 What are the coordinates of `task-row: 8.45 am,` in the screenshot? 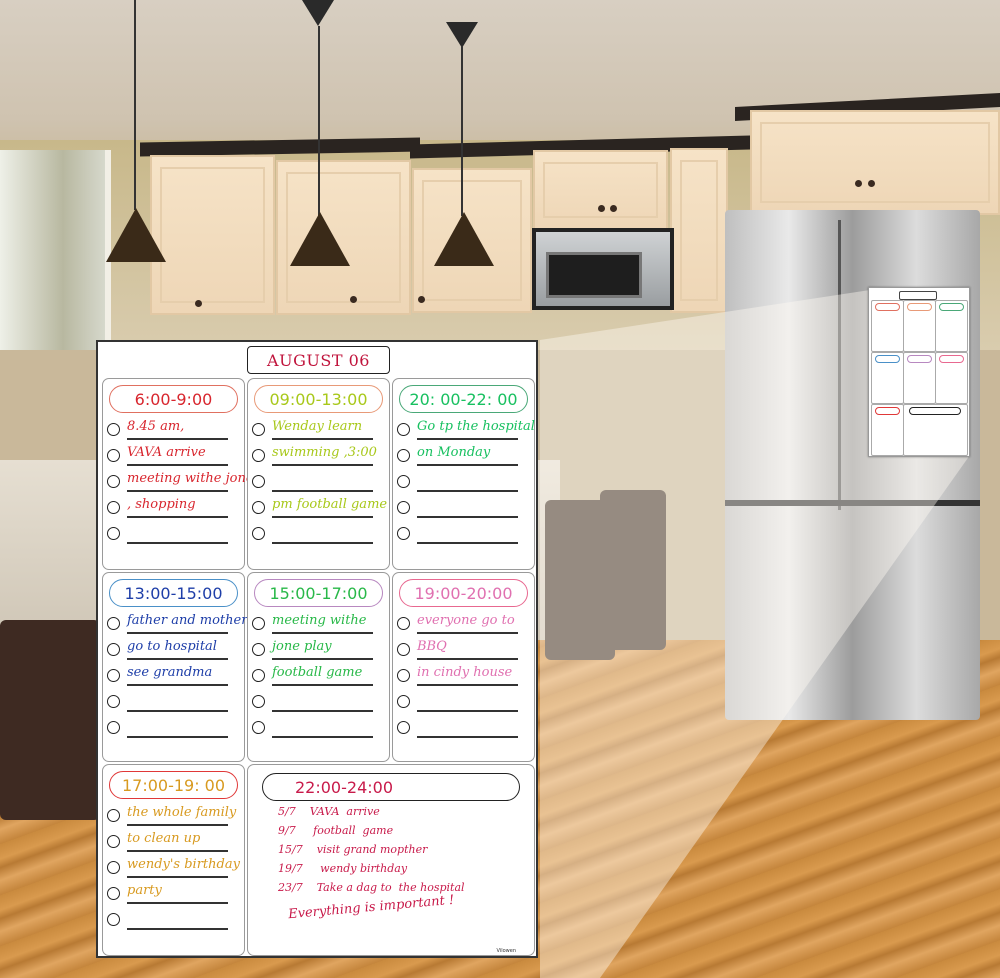 It's located at (174, 430).